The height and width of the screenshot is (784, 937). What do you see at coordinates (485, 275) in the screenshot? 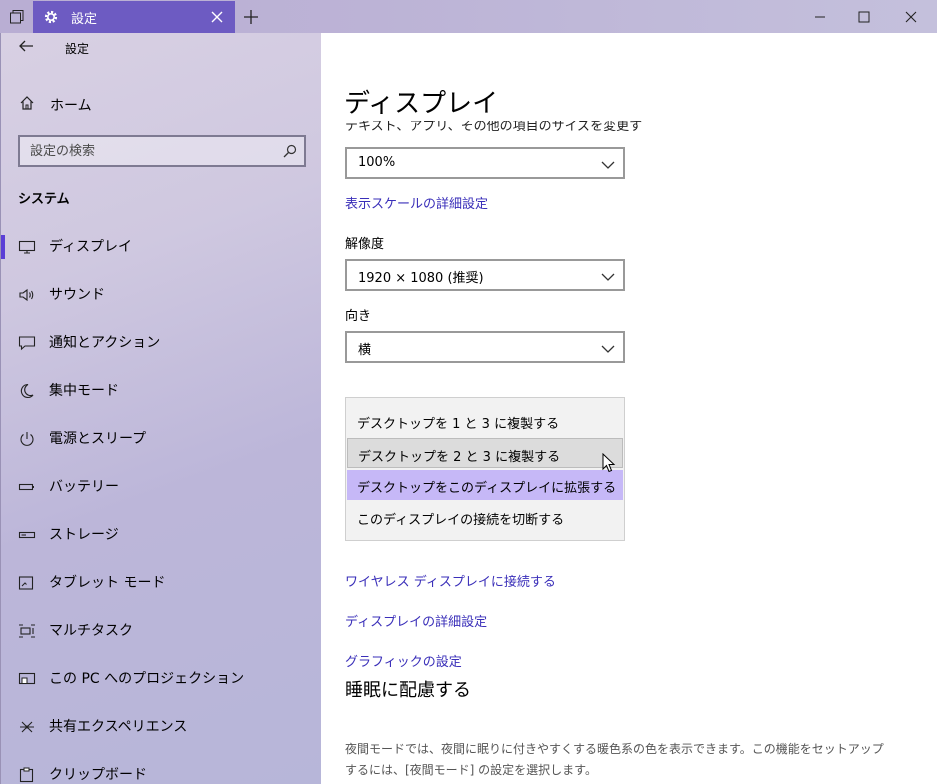
I see `resolution-dropdown: 1920 × 1080 (推奨)` at bounding box center [485, 275].